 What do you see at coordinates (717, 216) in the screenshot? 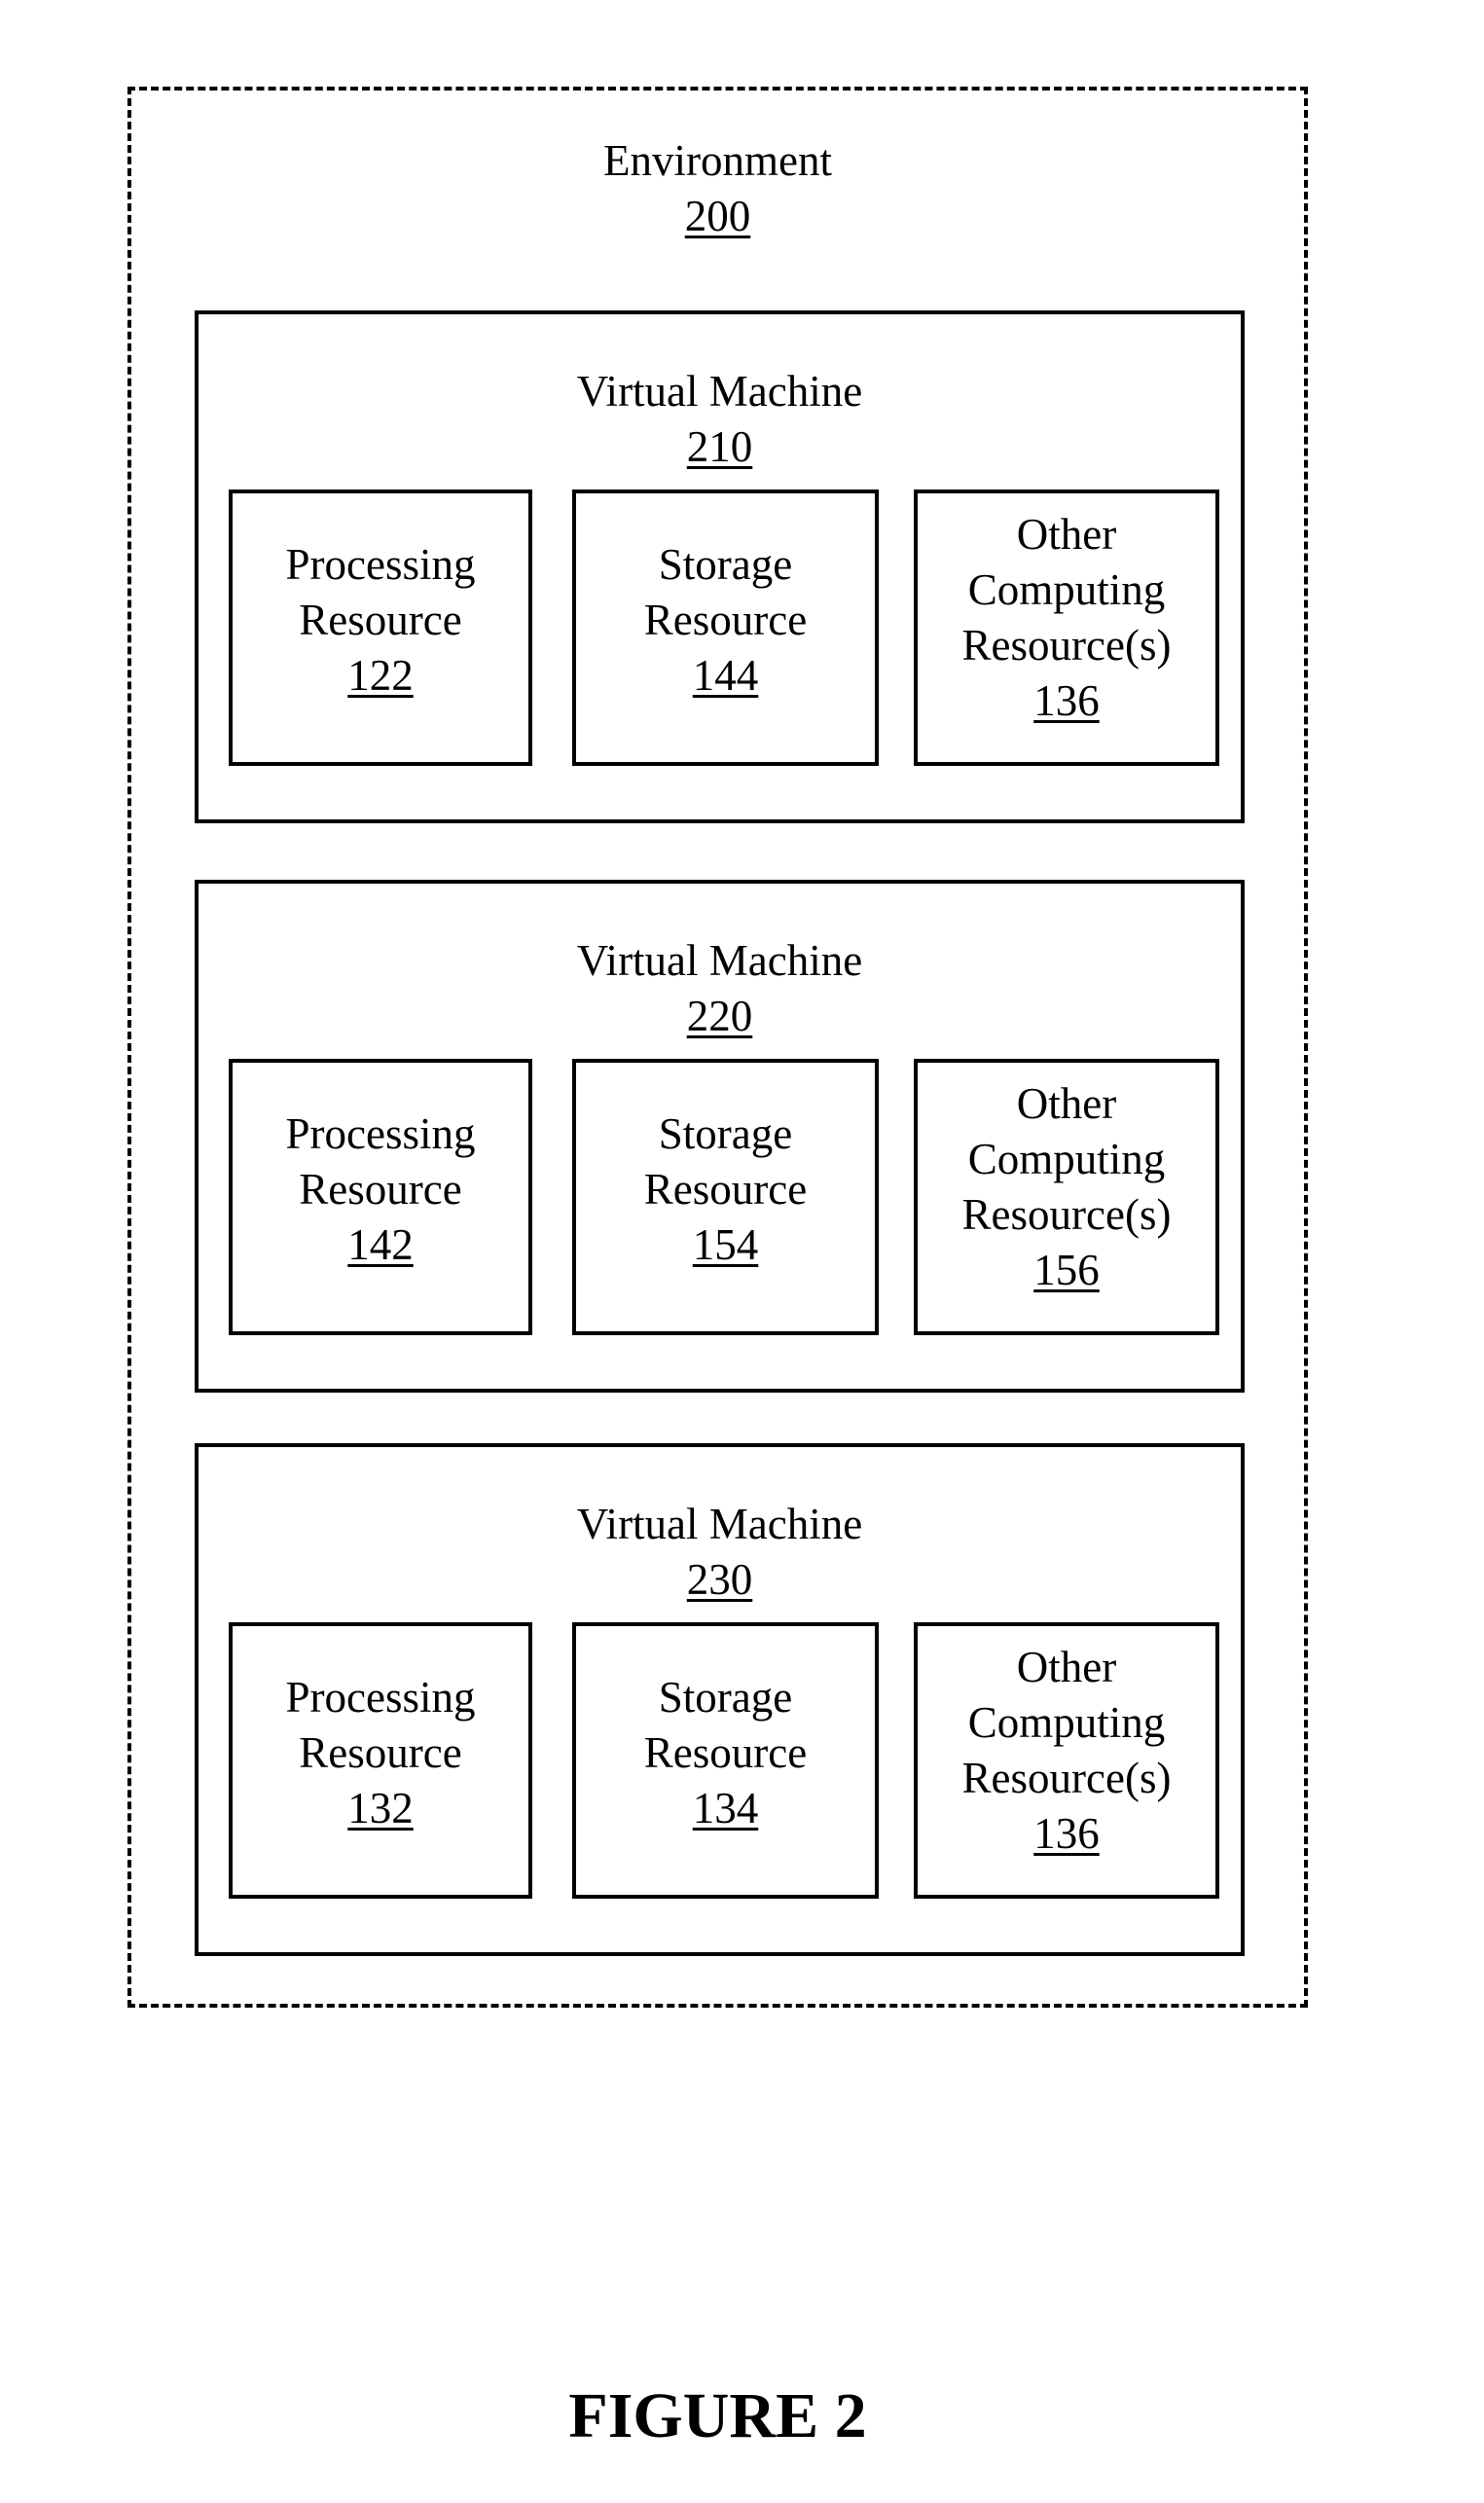
I see `environment-ref-number: 200` at bounding box center [717, 216].